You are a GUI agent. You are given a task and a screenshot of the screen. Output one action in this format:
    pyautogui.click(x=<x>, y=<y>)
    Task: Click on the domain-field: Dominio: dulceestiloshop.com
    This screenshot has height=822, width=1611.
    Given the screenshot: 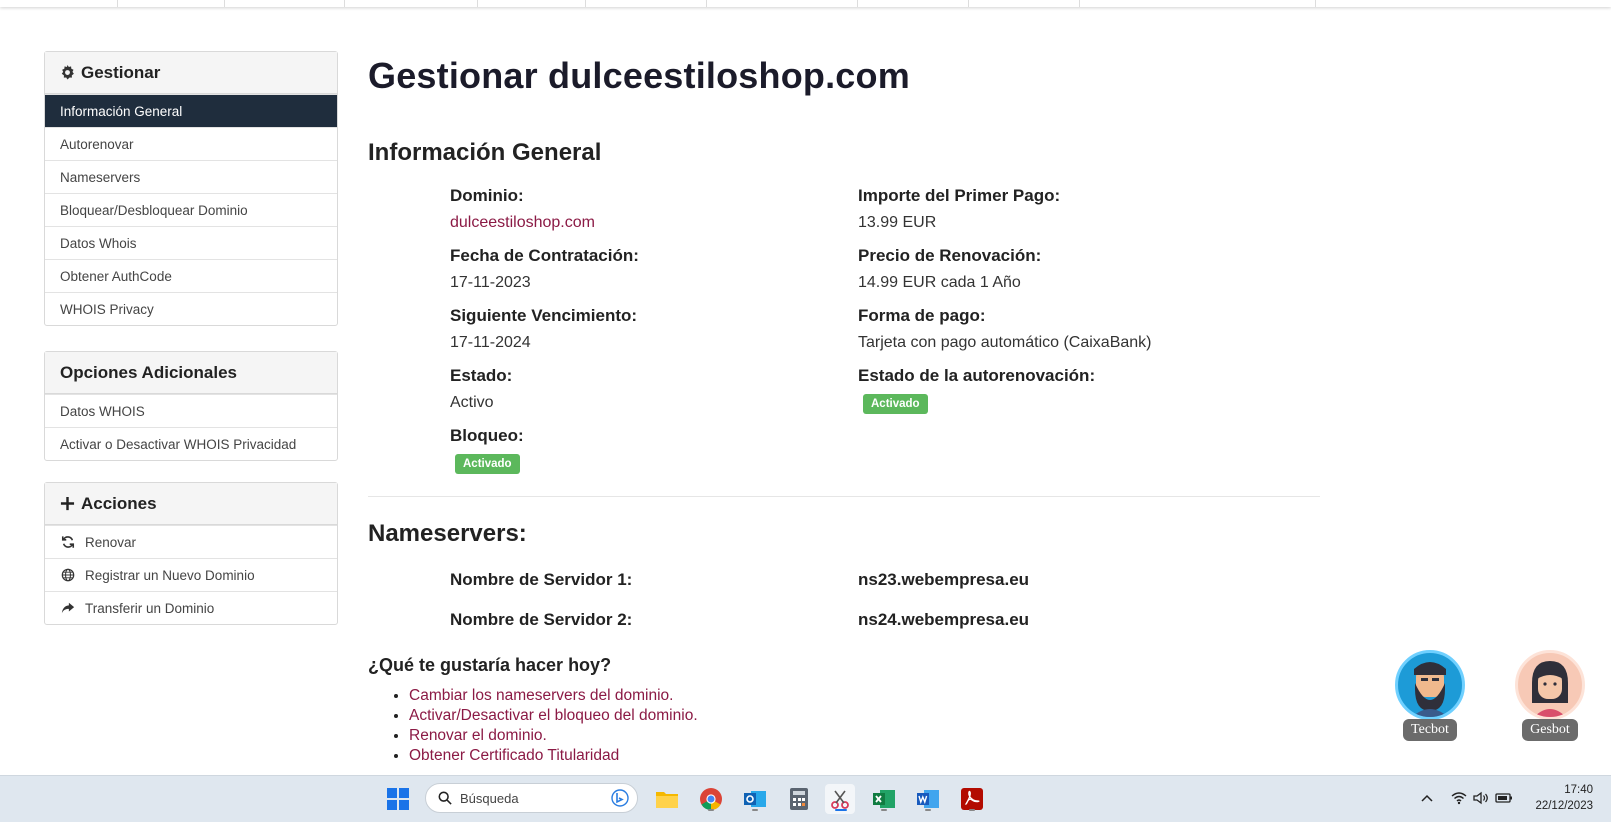 What is the action you would take?
    pyautogui.click(x=522, y=209)
    